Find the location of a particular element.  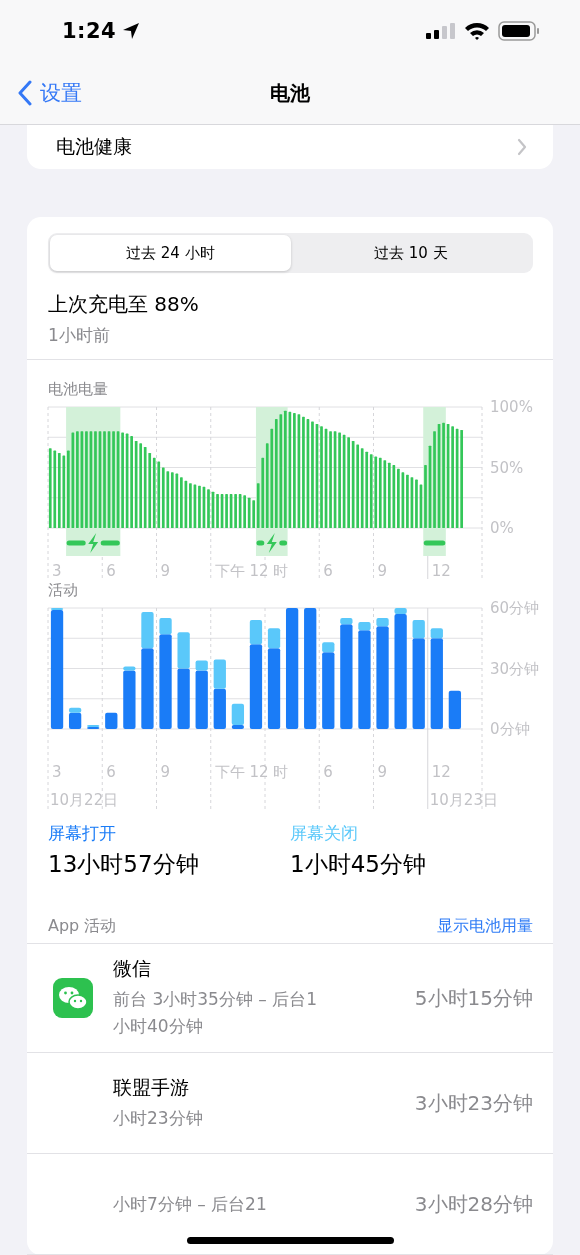

axis-label: 30分钟 is located at coordinates (515, 668).